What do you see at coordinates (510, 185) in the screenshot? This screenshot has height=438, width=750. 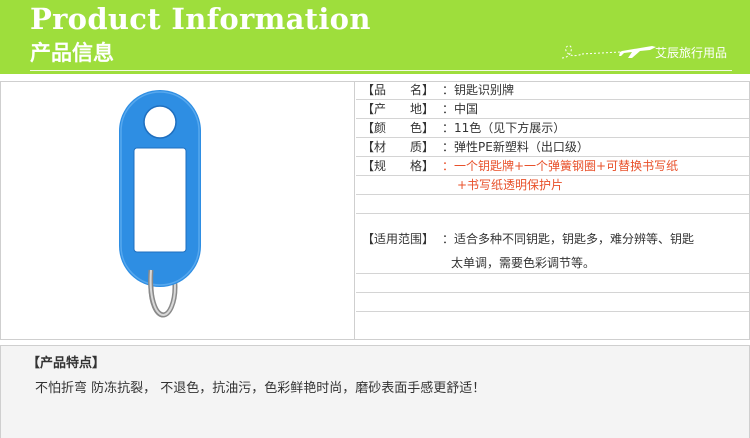 I see `spec-value-line2: +书写纸透明保护片` at bounding box center [510, 185].